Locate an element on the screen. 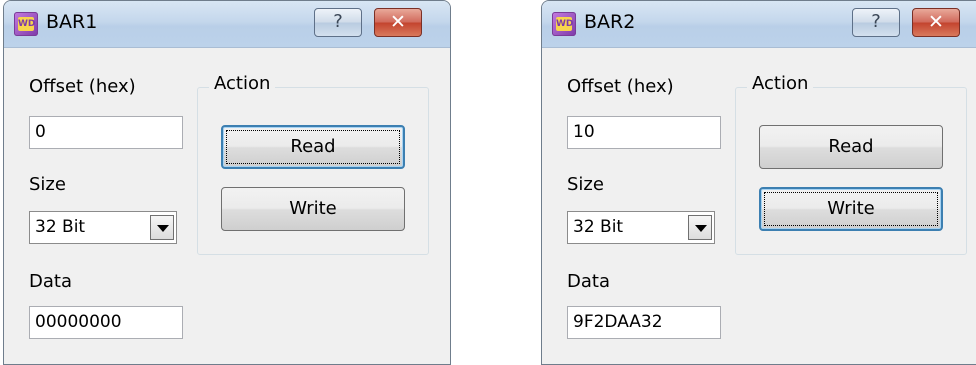  title-bar: WD BAR1 ? ✕ is located at coordinates (227, 24).